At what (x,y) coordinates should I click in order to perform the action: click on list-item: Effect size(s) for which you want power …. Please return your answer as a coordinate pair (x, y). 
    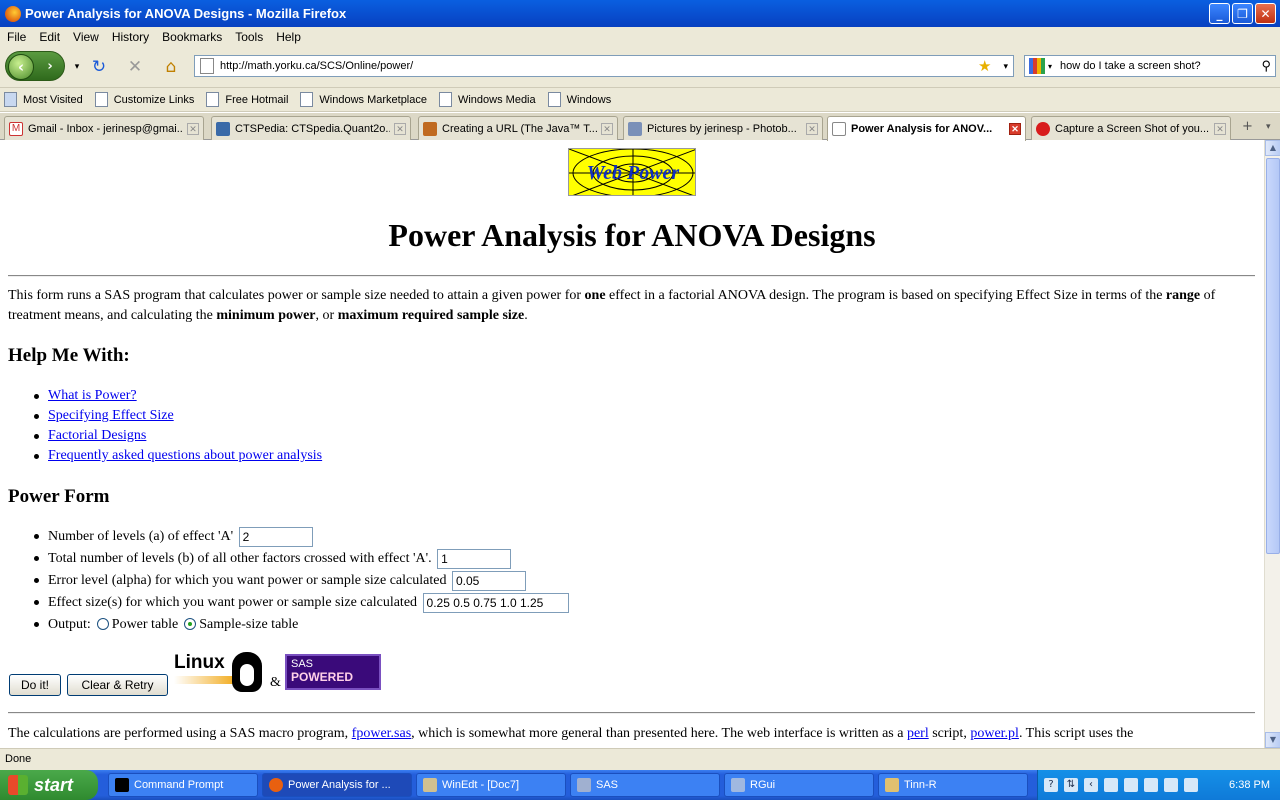
    Looking at the image, I should click on (301, 603).